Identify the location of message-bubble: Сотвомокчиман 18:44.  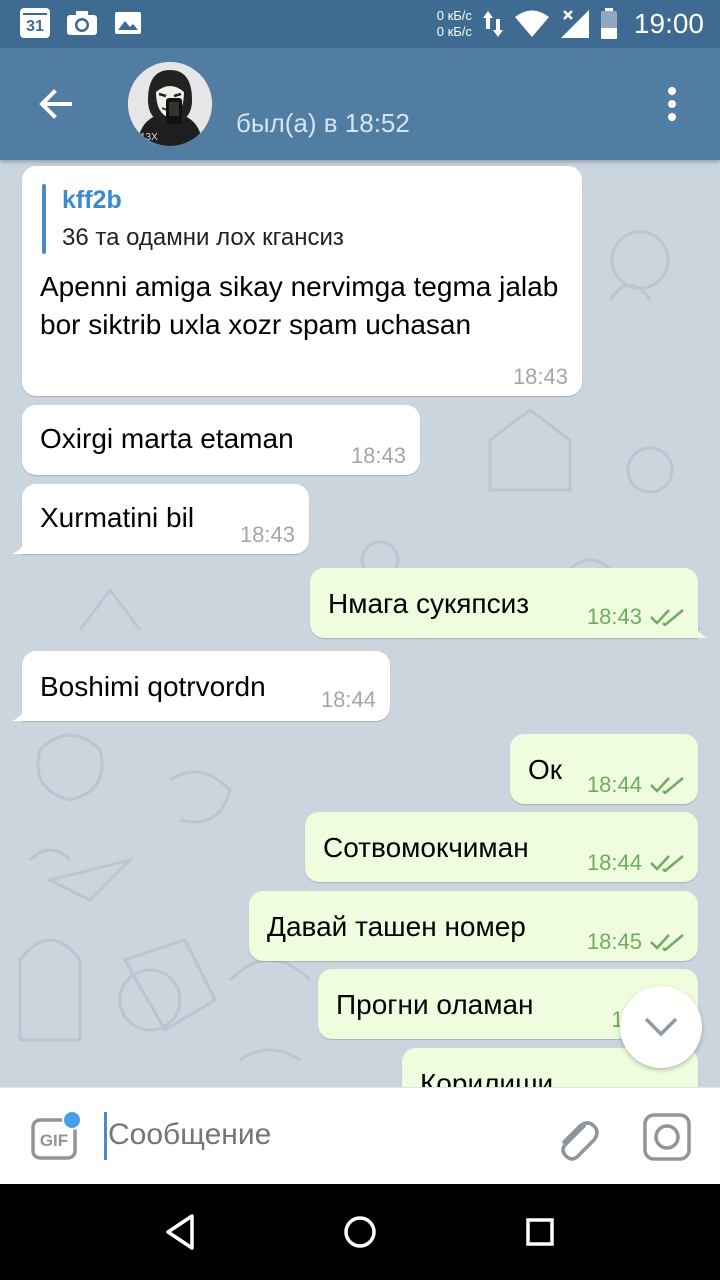
(501, 847).